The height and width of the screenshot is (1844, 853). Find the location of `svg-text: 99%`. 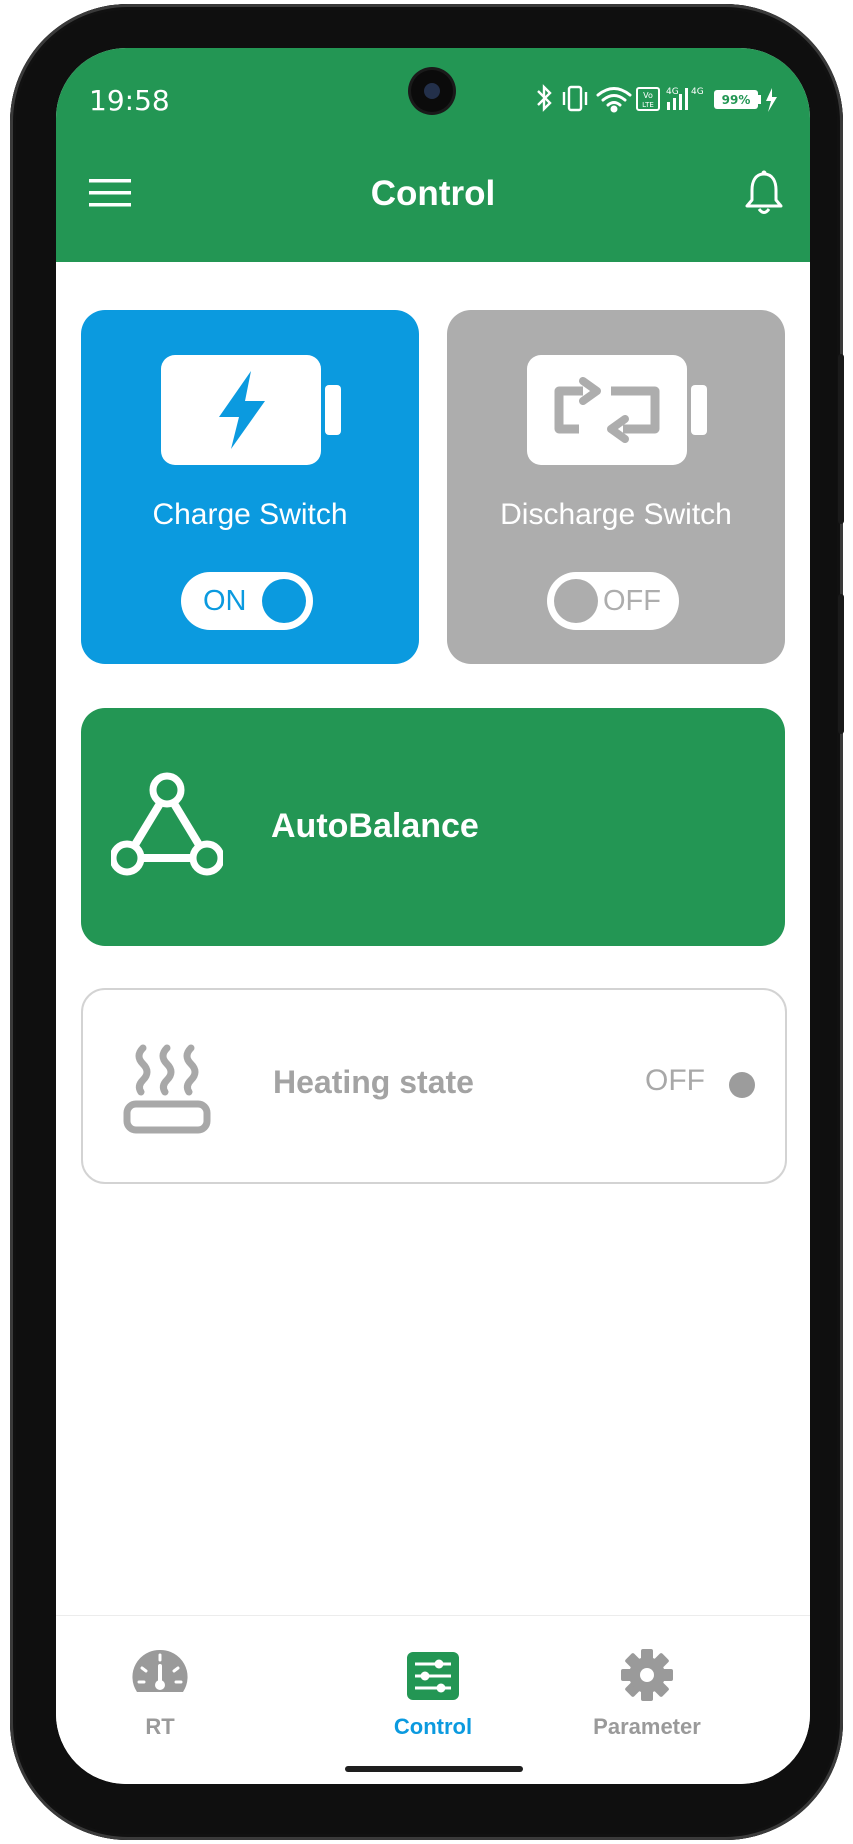

svg-text: 99% is located at coordinates (736, 100).